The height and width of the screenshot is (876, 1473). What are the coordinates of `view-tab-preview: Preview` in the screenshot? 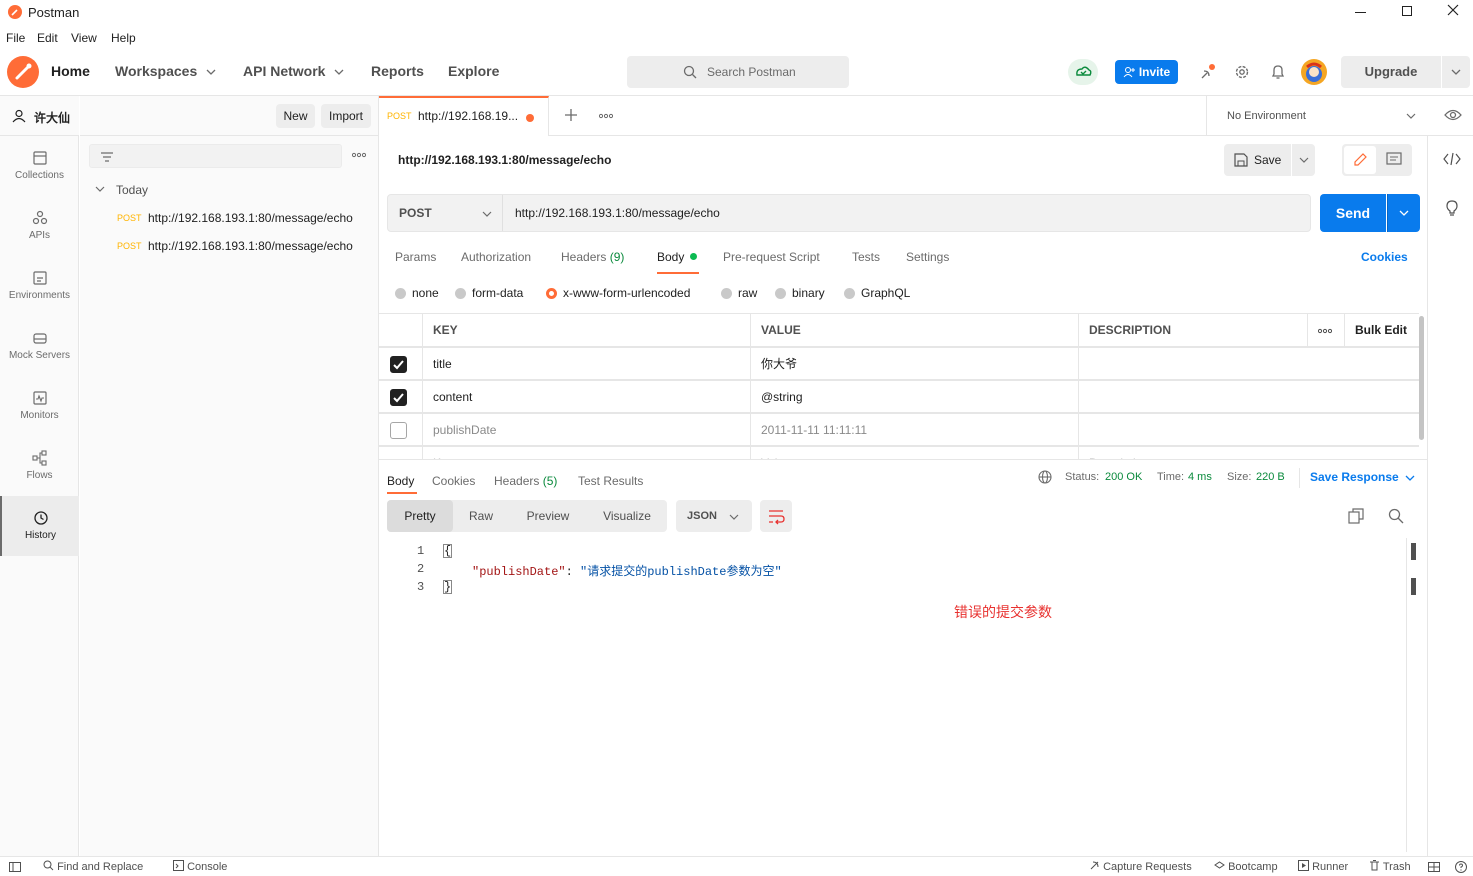 It's located at (548, 516).